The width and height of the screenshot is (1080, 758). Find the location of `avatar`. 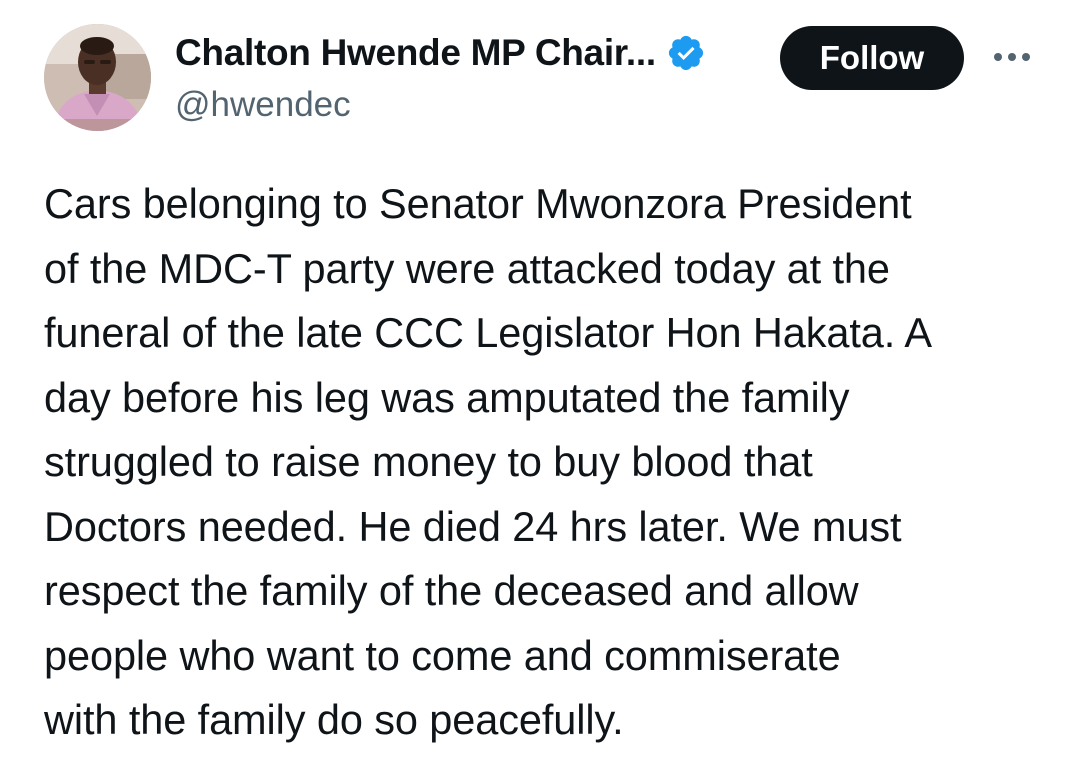

avatar is located at coordinates (97, 77).